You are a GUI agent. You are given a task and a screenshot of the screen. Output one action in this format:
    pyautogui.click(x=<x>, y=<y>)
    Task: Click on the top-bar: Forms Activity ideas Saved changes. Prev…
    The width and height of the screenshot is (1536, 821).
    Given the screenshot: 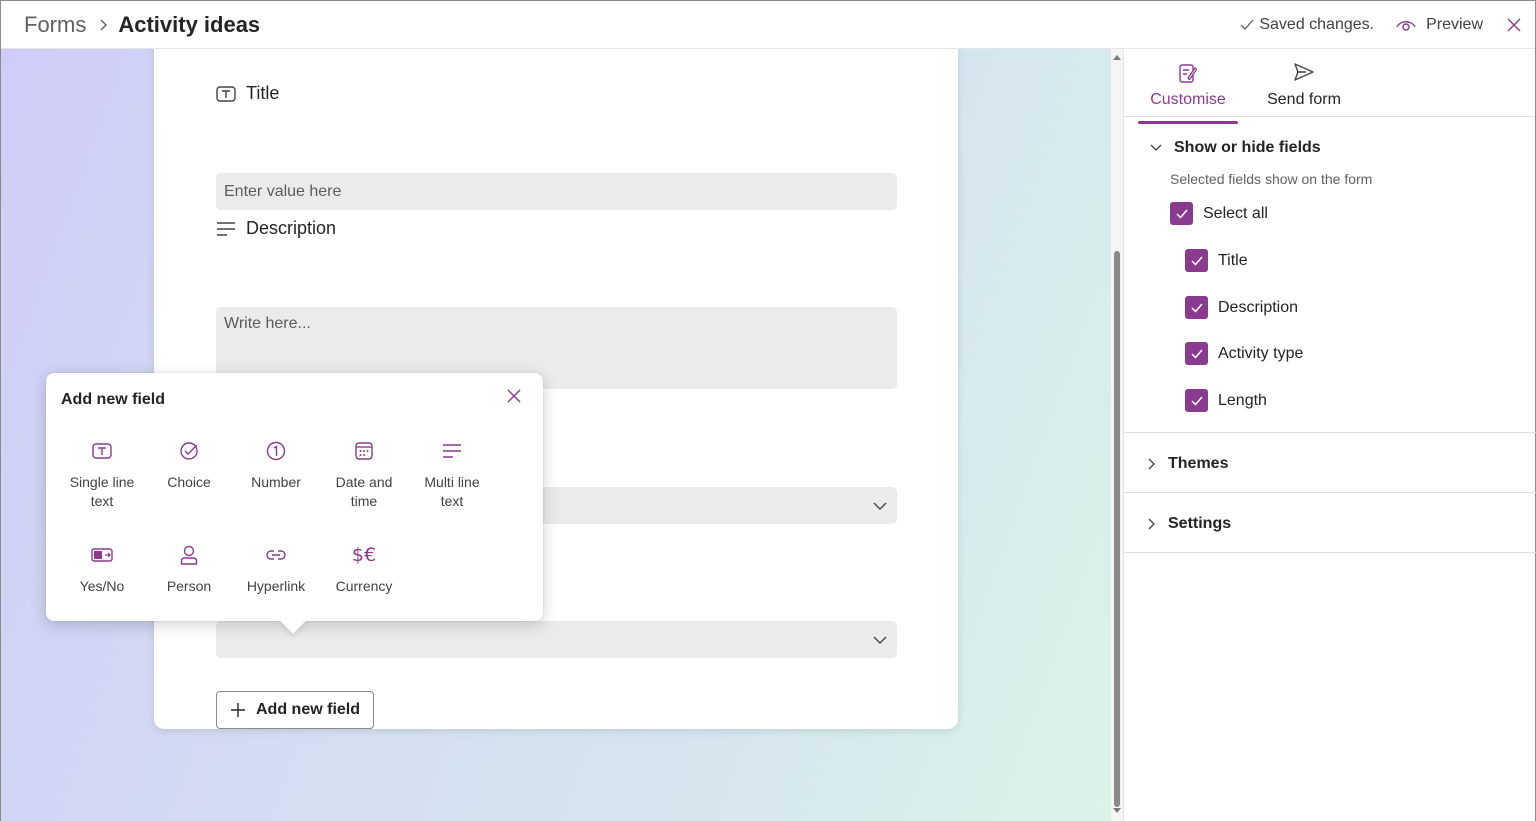 What is the action you would take?
    pyautogui.click(x=768, y=25)
    